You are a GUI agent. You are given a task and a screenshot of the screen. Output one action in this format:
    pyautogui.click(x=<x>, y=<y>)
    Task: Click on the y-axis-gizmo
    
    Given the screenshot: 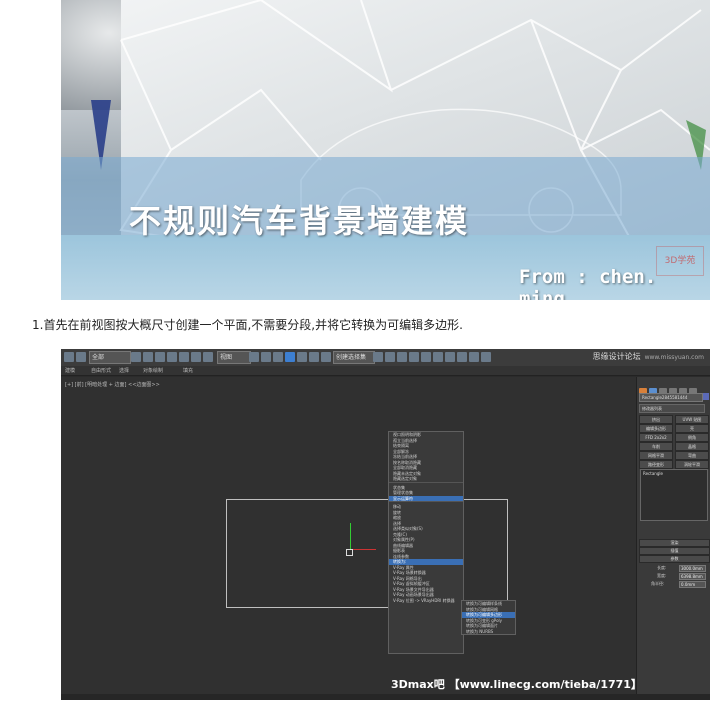 What is the action you would take?
    pyautogui.click(x=350, y=536)
    